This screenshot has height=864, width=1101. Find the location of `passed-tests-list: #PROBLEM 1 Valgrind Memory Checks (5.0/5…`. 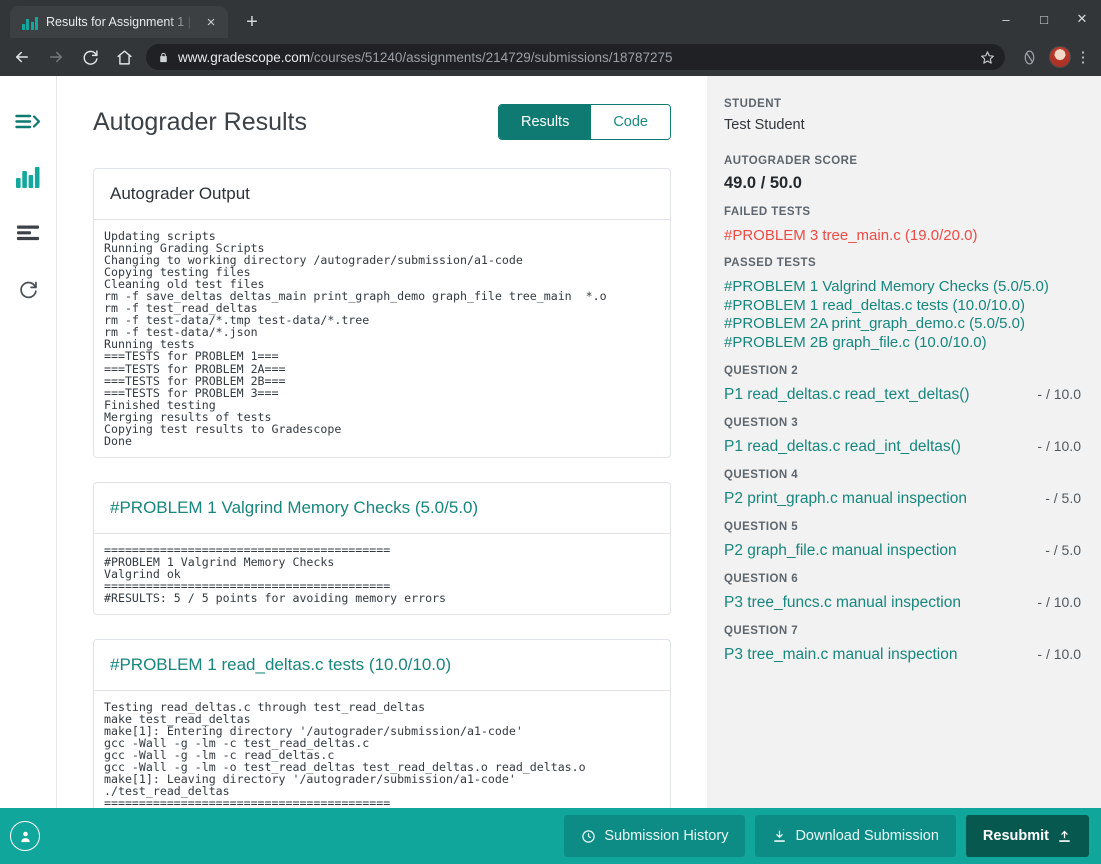

passed-tests-list: #PROBLEM 1 Valgrind Memory Checks (5.0/5… is located at coordinates (902, 315).